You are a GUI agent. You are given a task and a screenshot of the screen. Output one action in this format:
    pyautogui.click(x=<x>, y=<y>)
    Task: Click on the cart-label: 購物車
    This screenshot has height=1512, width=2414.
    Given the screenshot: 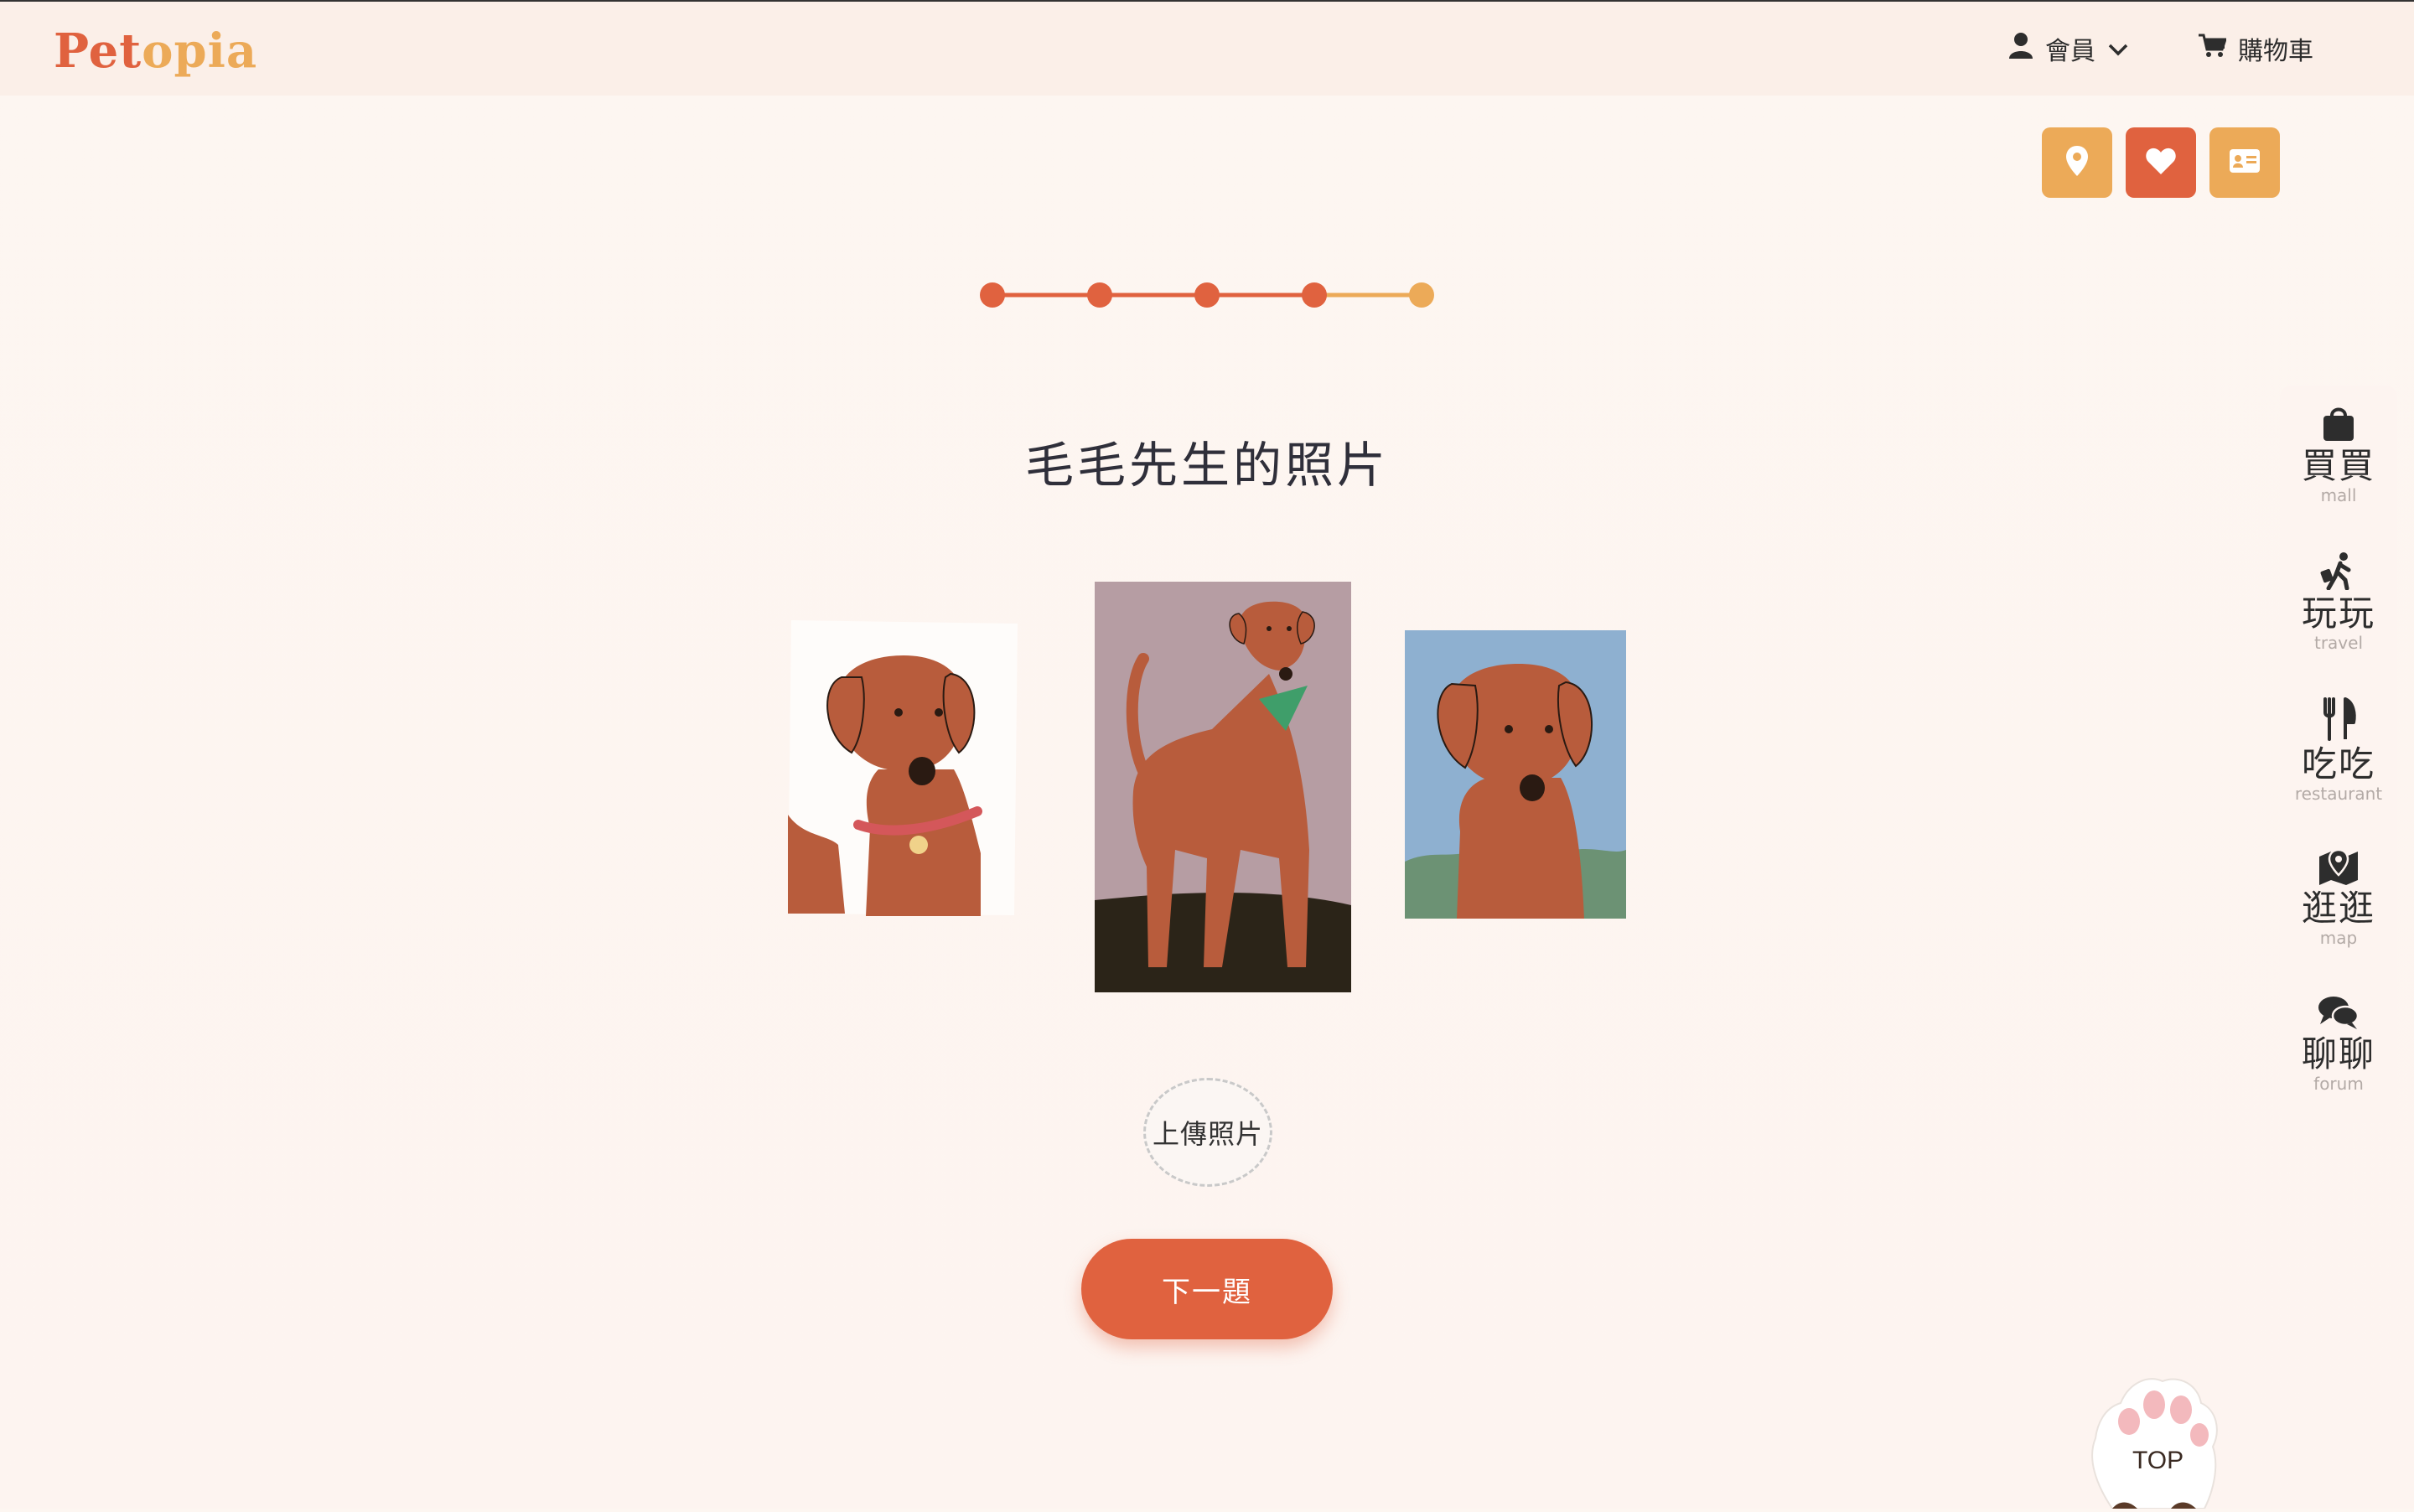 What is the action you would take?
    pyautogui.click(x=2276, y=51)
    